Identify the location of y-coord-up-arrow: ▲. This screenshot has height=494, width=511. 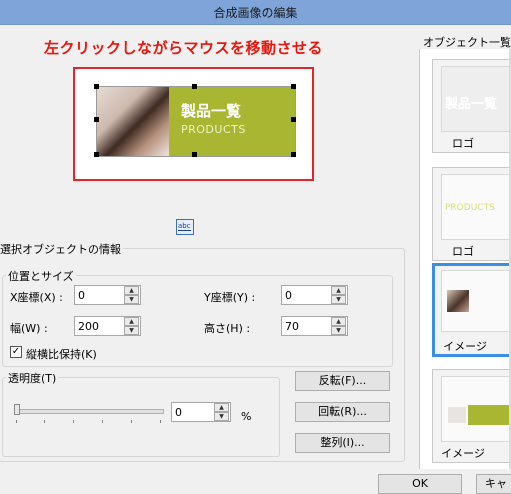
(338, 290).